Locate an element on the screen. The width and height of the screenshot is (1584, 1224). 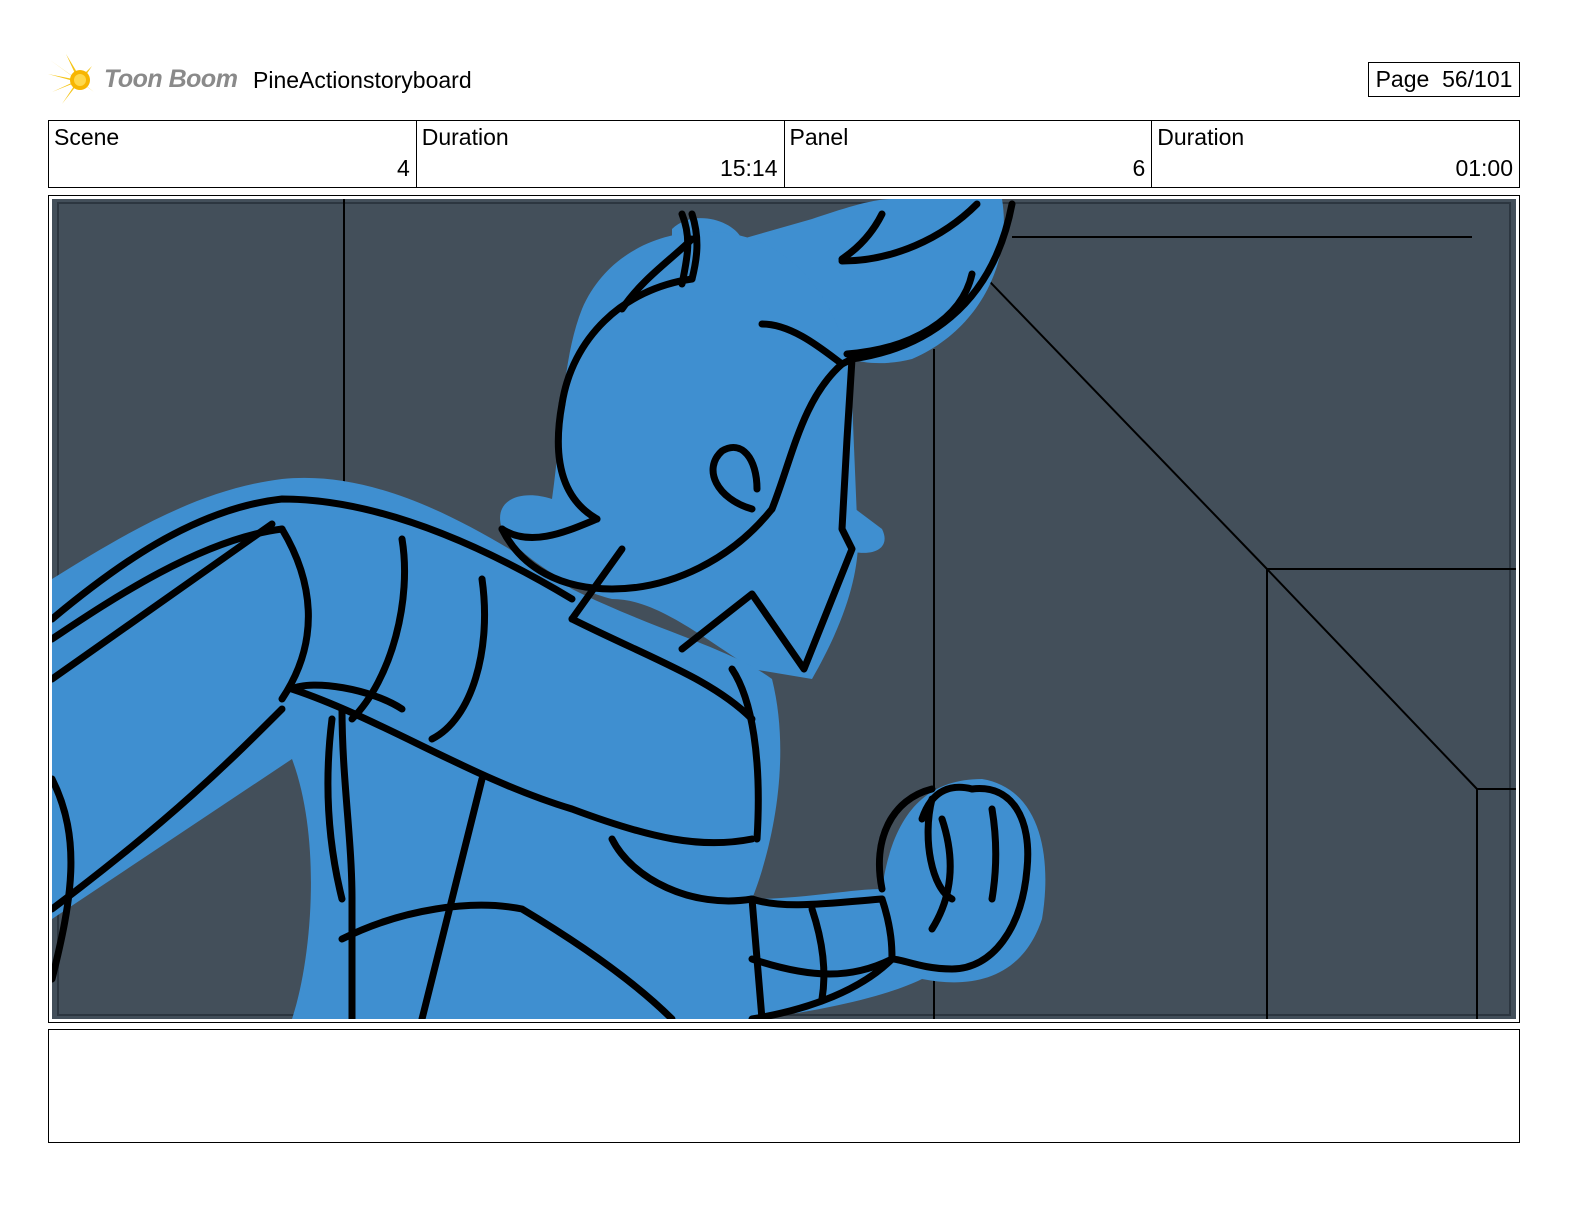
scene-label: Scene is located at coordinates (87, 137).